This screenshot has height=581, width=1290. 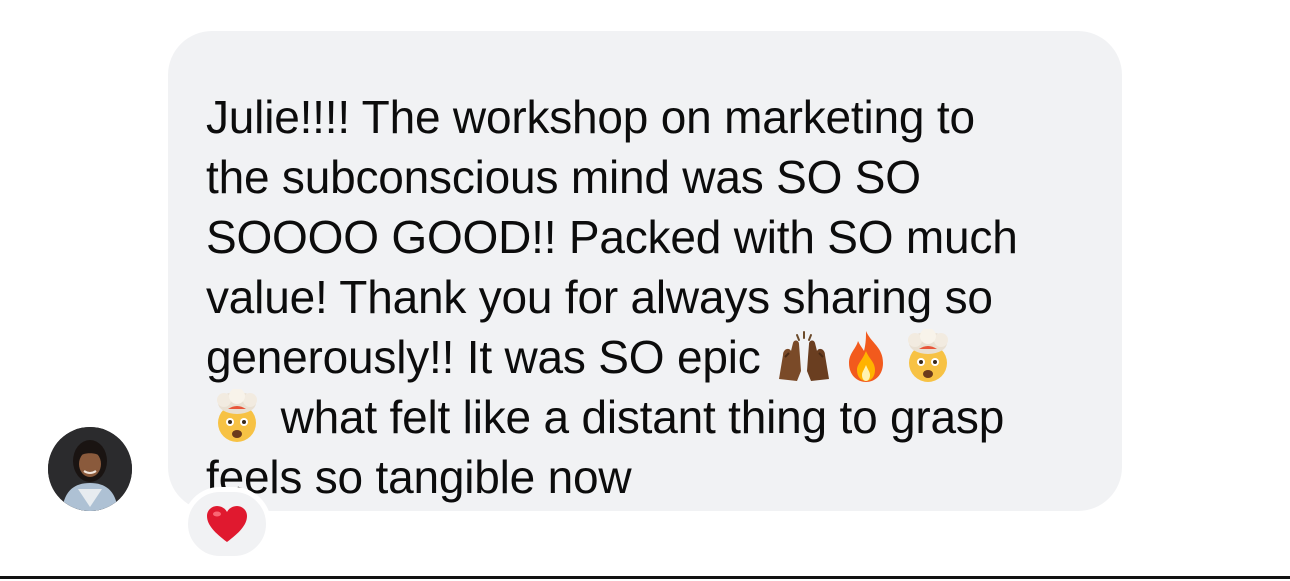 I want to click on message-line: feels so tangible now, so click(x=419, y=477).